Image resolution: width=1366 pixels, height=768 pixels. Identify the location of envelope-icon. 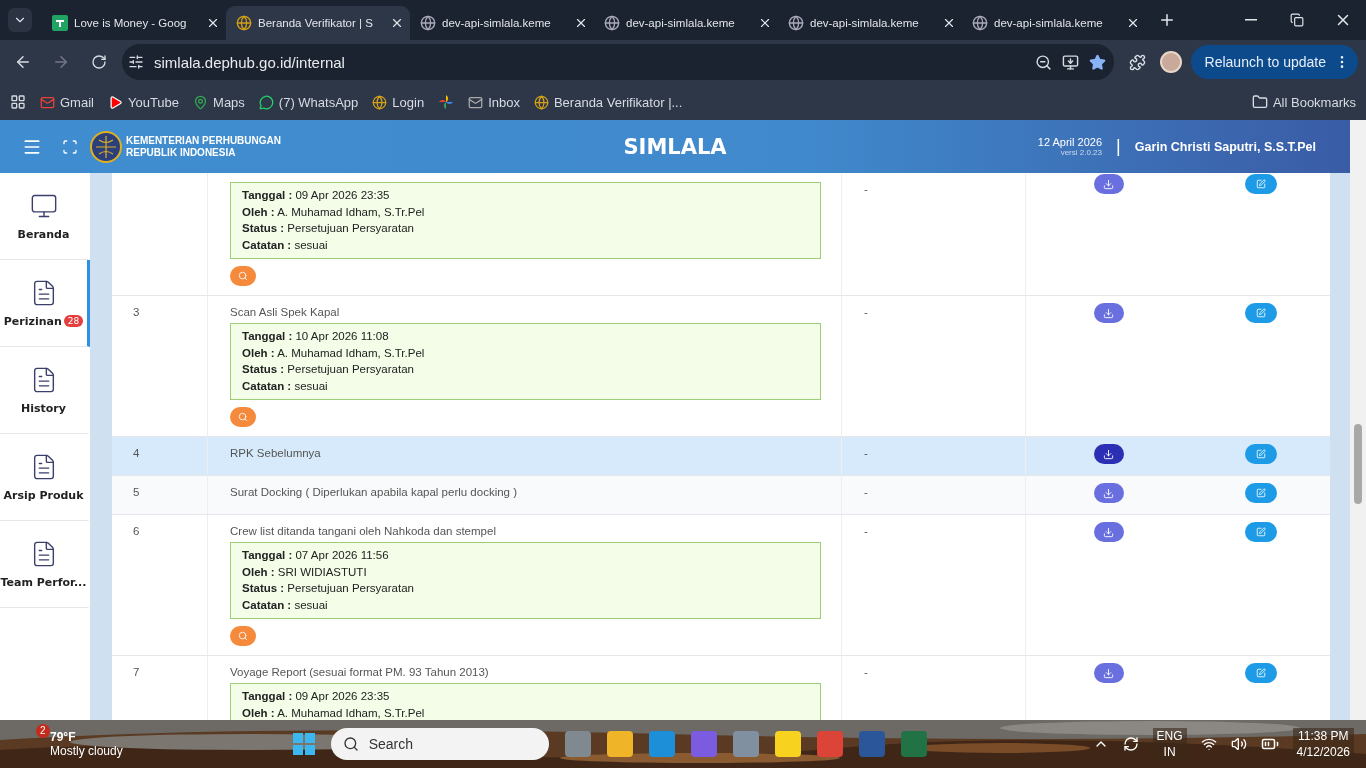
(476, 102).